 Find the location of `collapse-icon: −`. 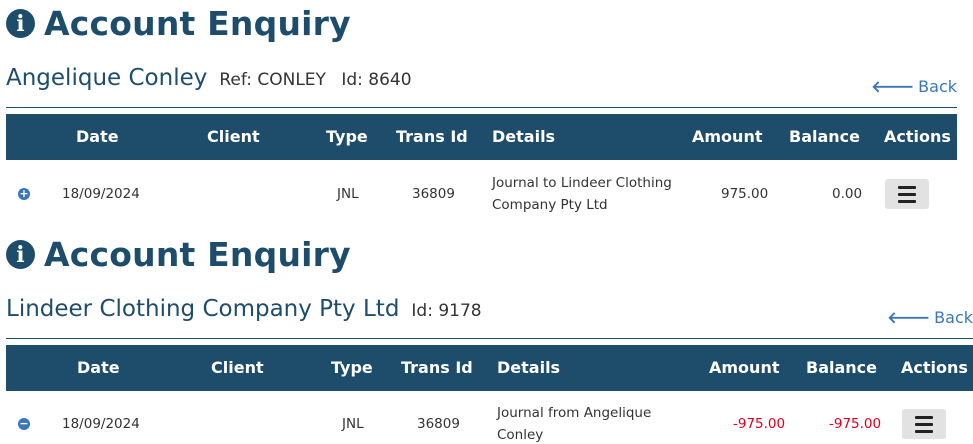

collapse-icon: − is located at coordinates (24, 424).